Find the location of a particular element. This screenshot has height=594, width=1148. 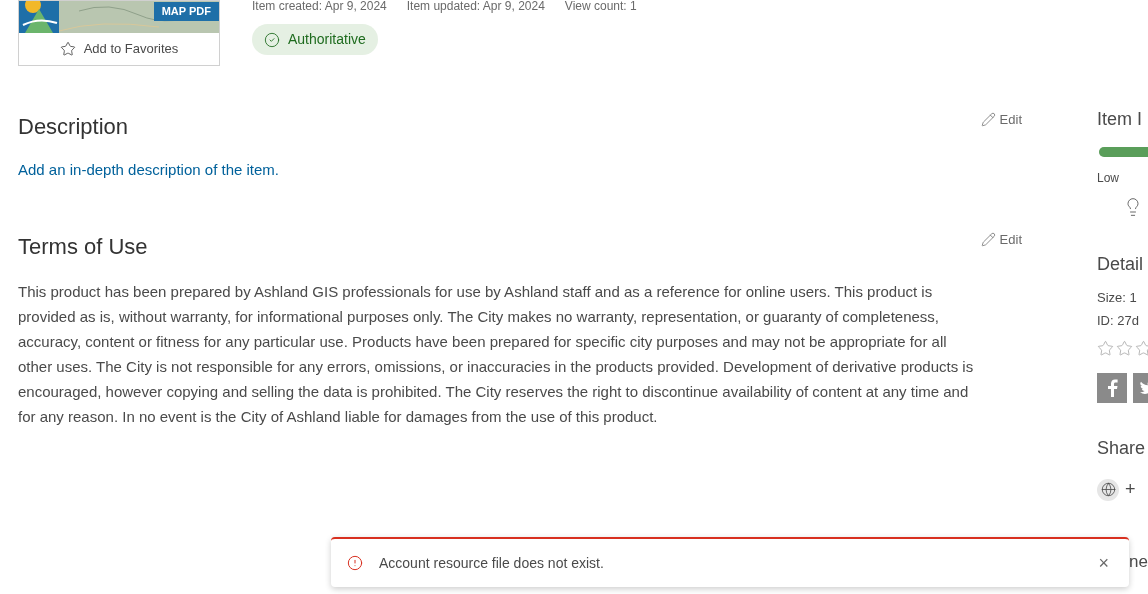

error-icon is located at coordinates (355, 563).